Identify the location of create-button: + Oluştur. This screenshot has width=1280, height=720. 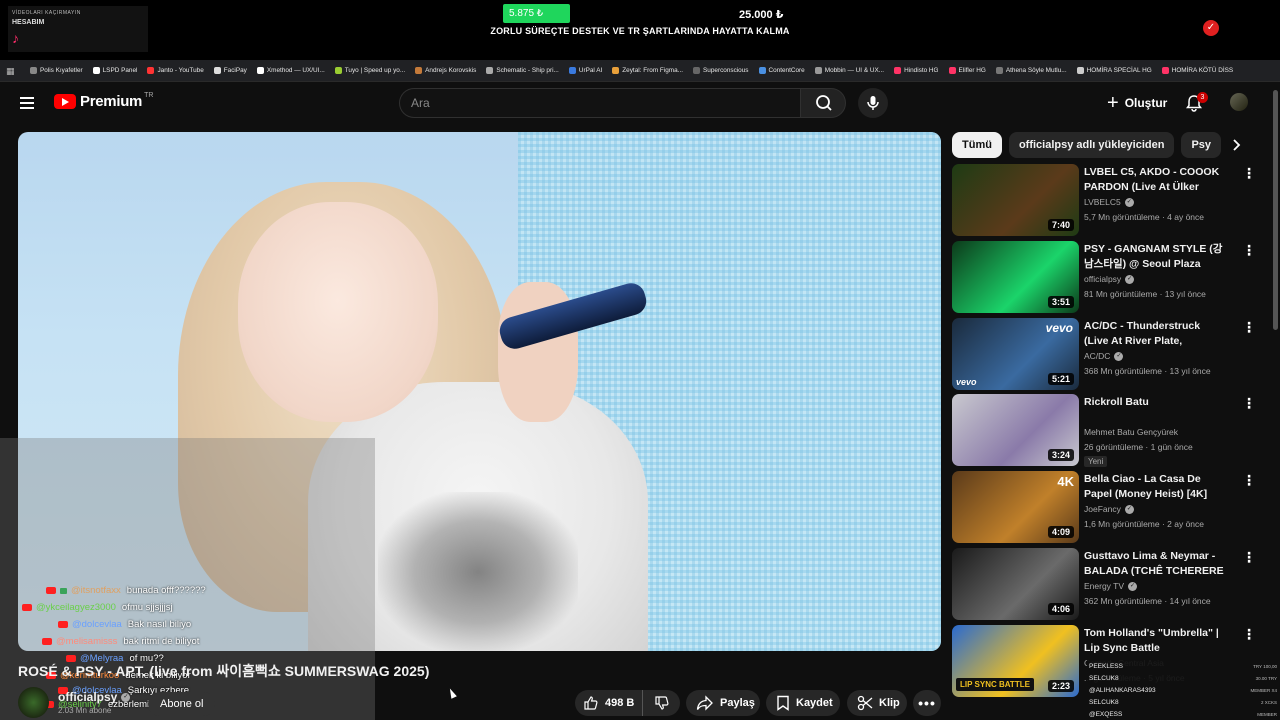
(1137, 103).